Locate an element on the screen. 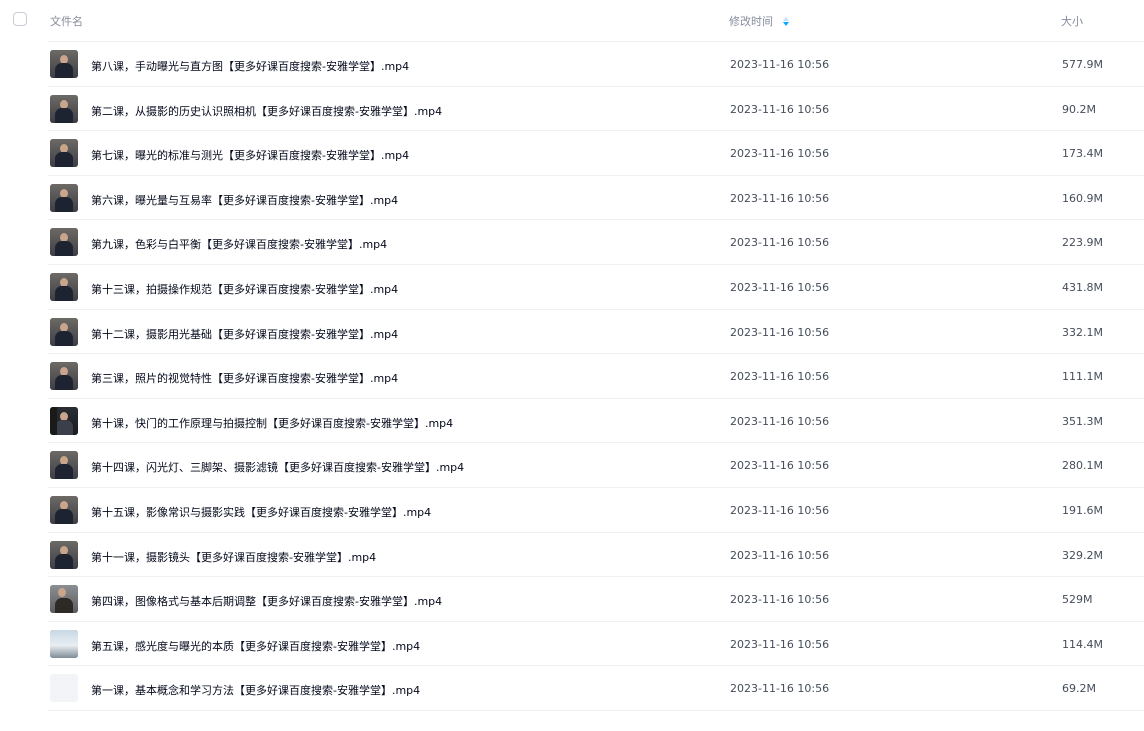 This screenshot has height=731, width=1144. column-header-modified-time: 修改时间 is located at coordinates (759, 21).